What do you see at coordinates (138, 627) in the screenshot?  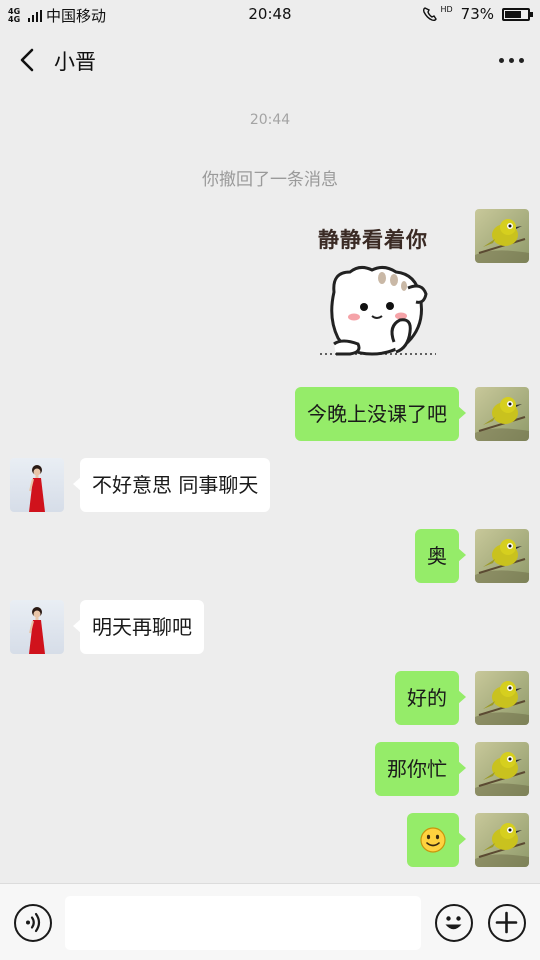 I see `contact-message-bubble: 明天再聊吧` at bounding box center [138, 627].